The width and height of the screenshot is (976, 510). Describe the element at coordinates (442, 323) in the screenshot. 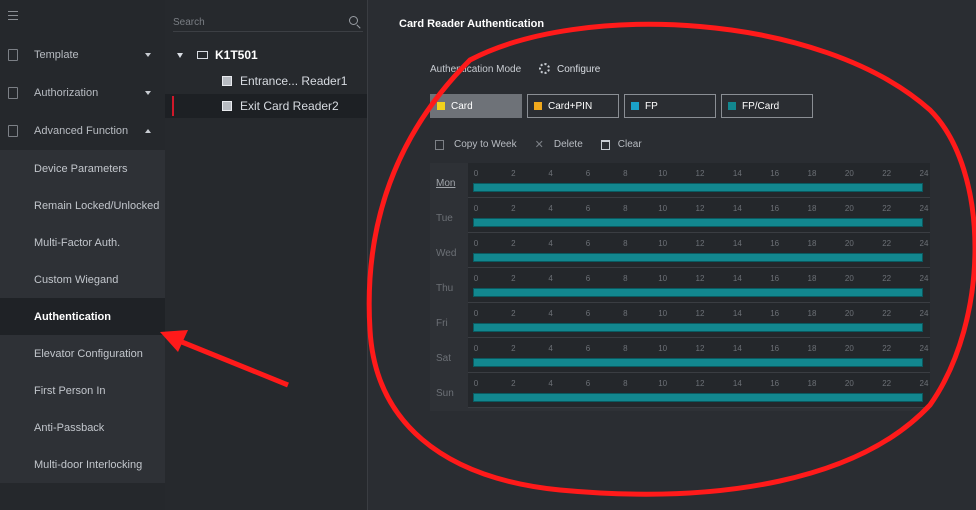

I see `day-label: Fri` at that location.